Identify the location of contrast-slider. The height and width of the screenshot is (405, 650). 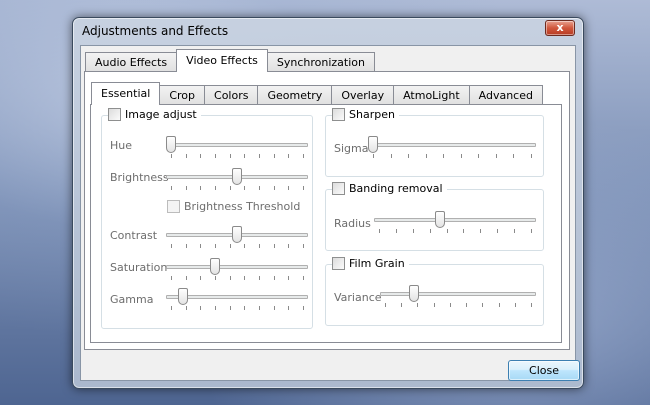
(237, 239).